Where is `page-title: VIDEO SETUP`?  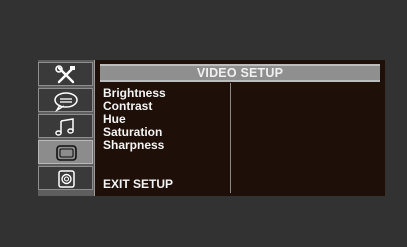
page-title: VIDEO SETUP is located at coordinates (240, 73).